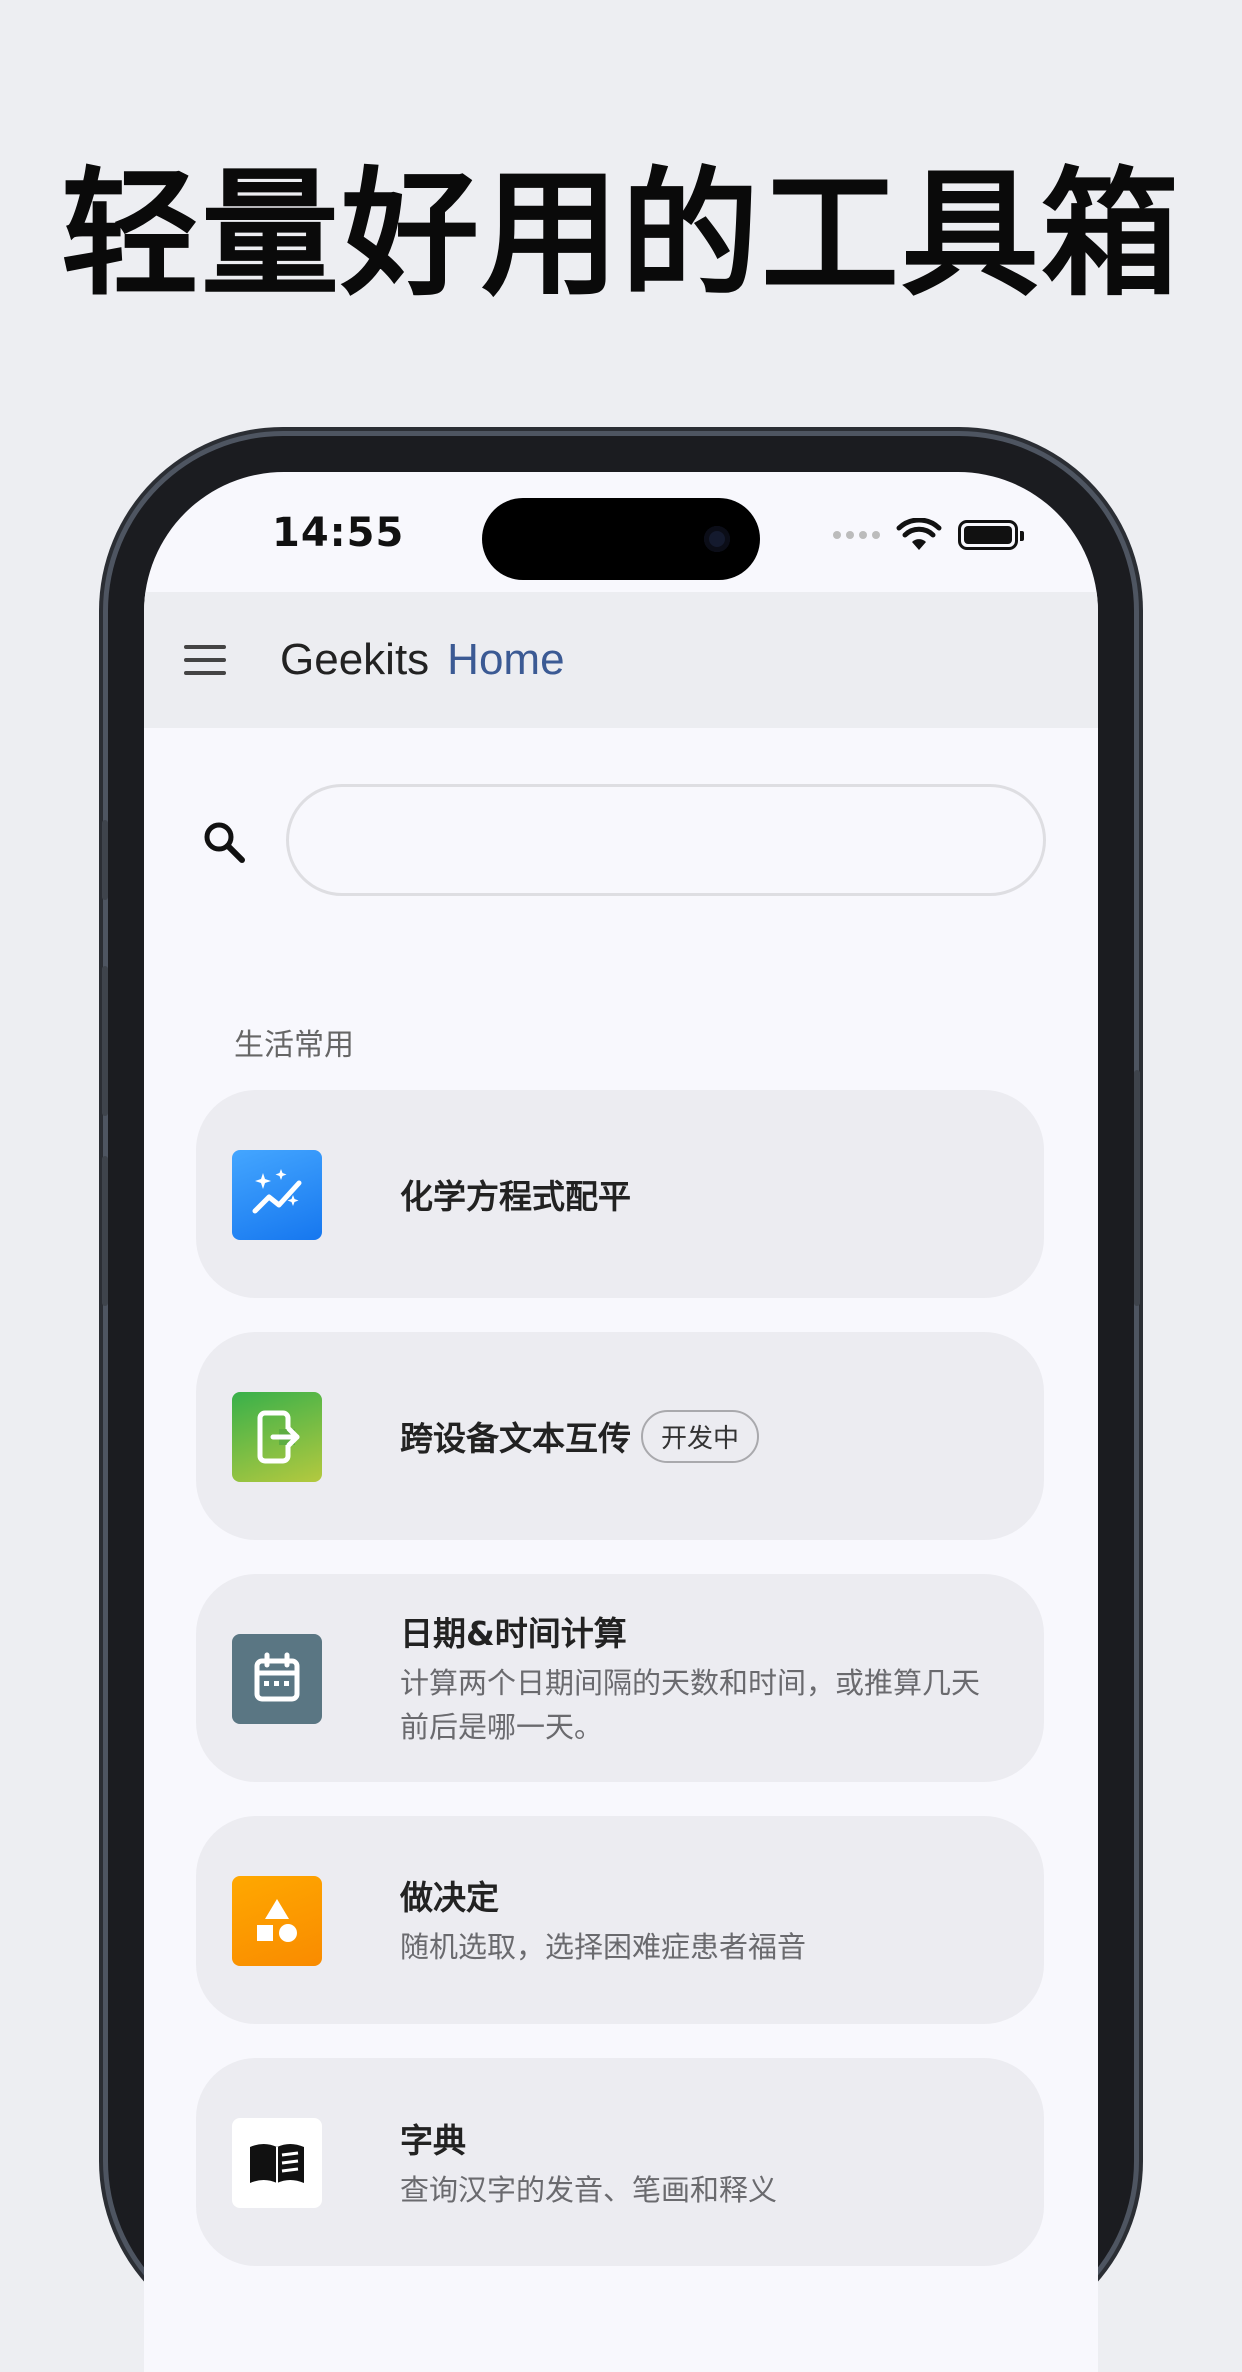 This screenshot has height=2372, width=1242. I want to click on device-transfer-icon, so click(277, 1437).